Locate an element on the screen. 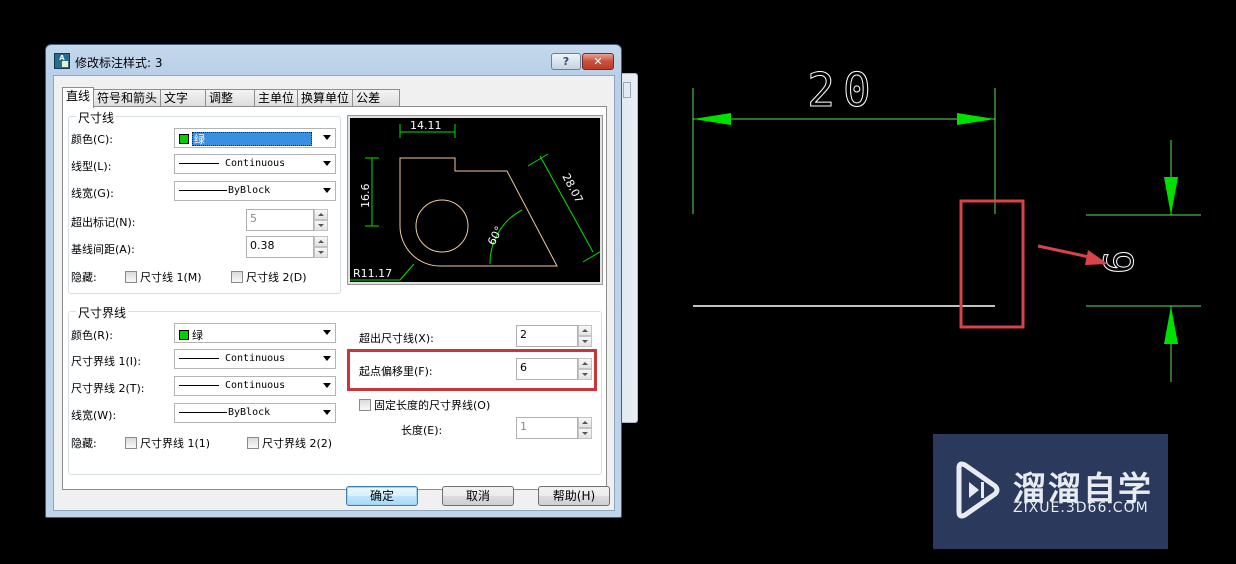 Image resolution: width=1236 pixels, height=564 pixels. cancel-button: 取消 is located at coordinates (478, 496).